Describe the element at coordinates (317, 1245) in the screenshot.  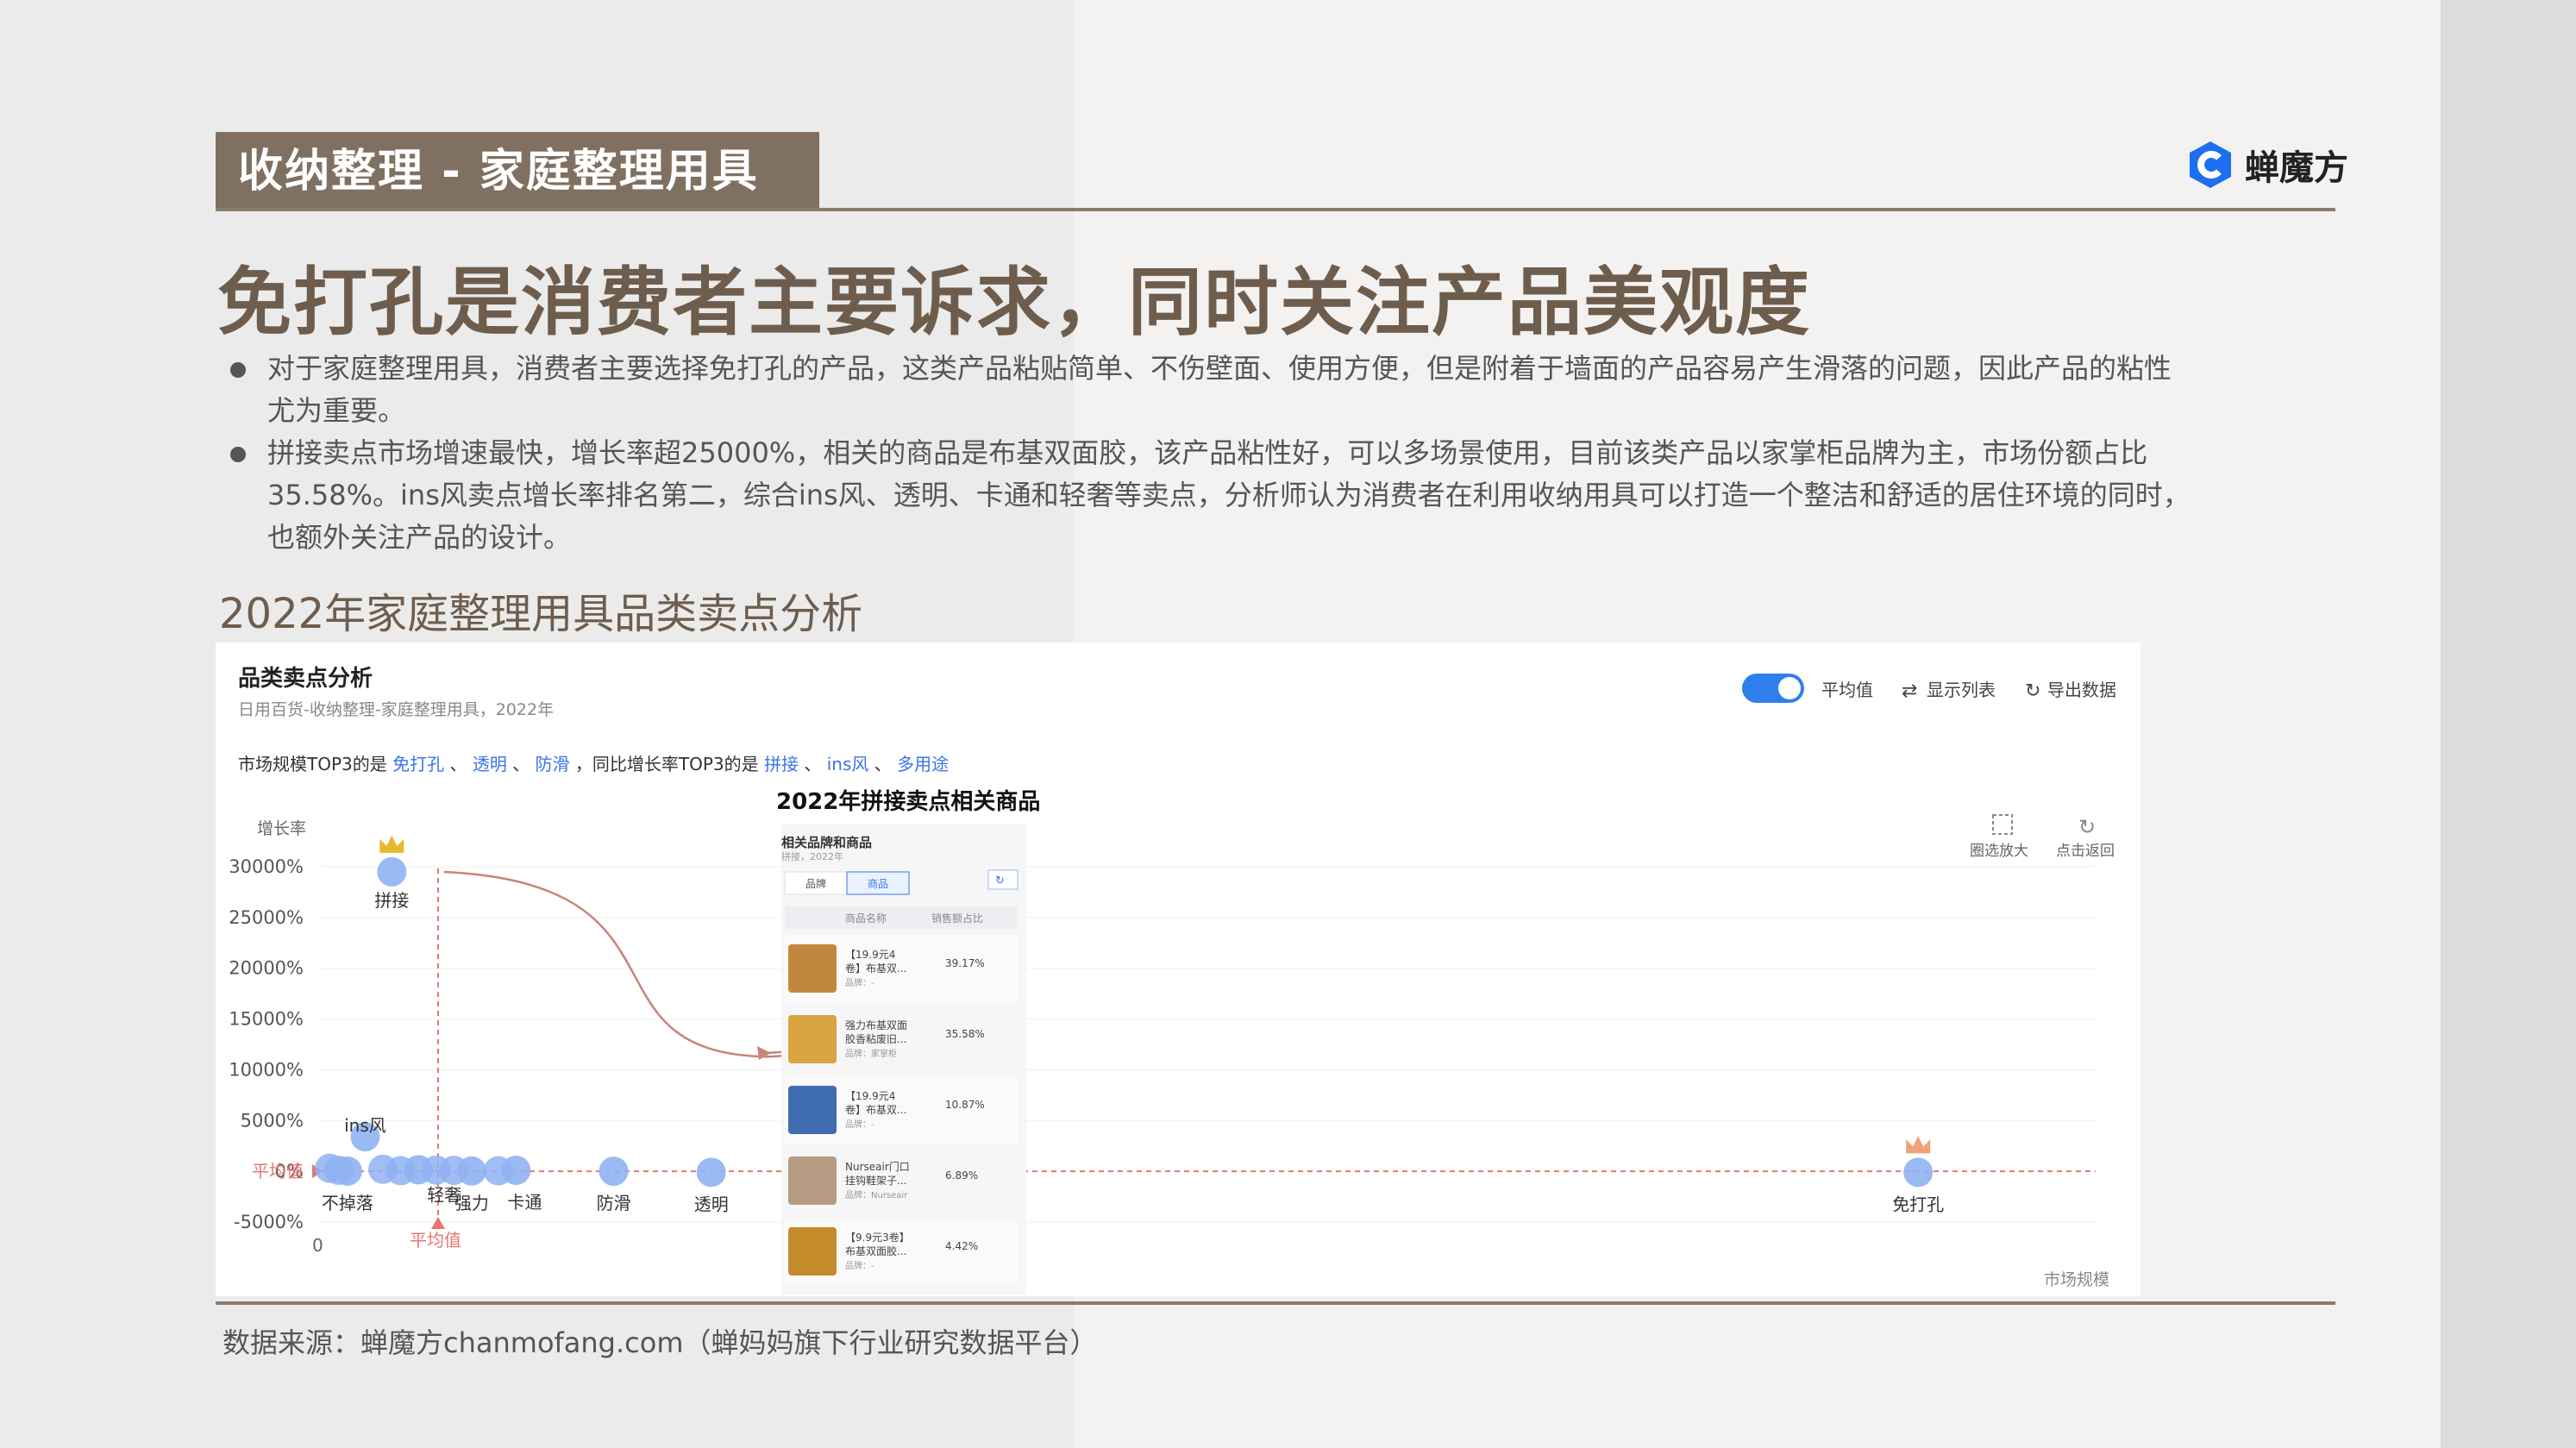
I see `x-axis-tick: 0` at that location.